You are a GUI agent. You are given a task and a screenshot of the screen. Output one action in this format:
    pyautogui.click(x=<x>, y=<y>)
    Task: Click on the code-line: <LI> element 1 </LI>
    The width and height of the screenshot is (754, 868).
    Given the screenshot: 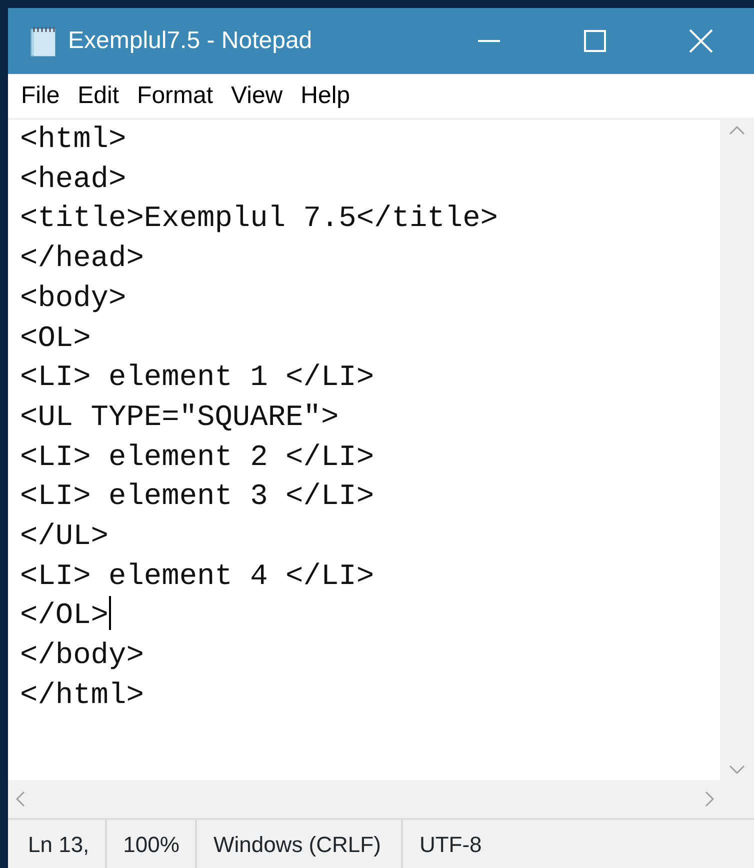 What is the action you would take?
    pyautogui.click(x=197, y=377)
    